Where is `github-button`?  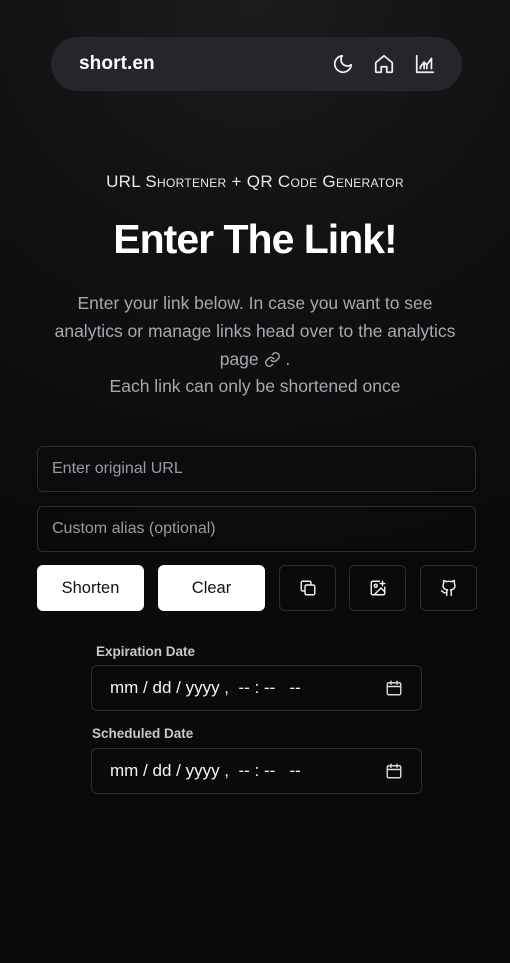 github-button is located at coordinates (448, 588).